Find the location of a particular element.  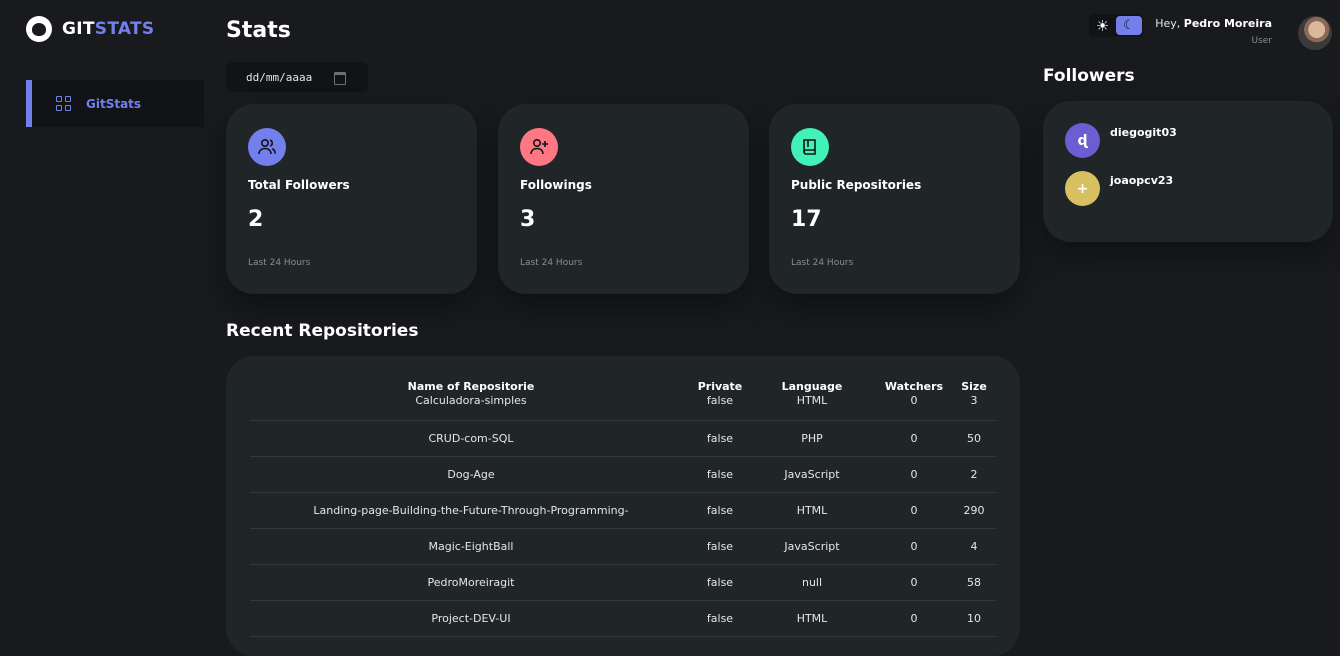

follower-name: diegogit03 is located at coordinates (1143, 142).